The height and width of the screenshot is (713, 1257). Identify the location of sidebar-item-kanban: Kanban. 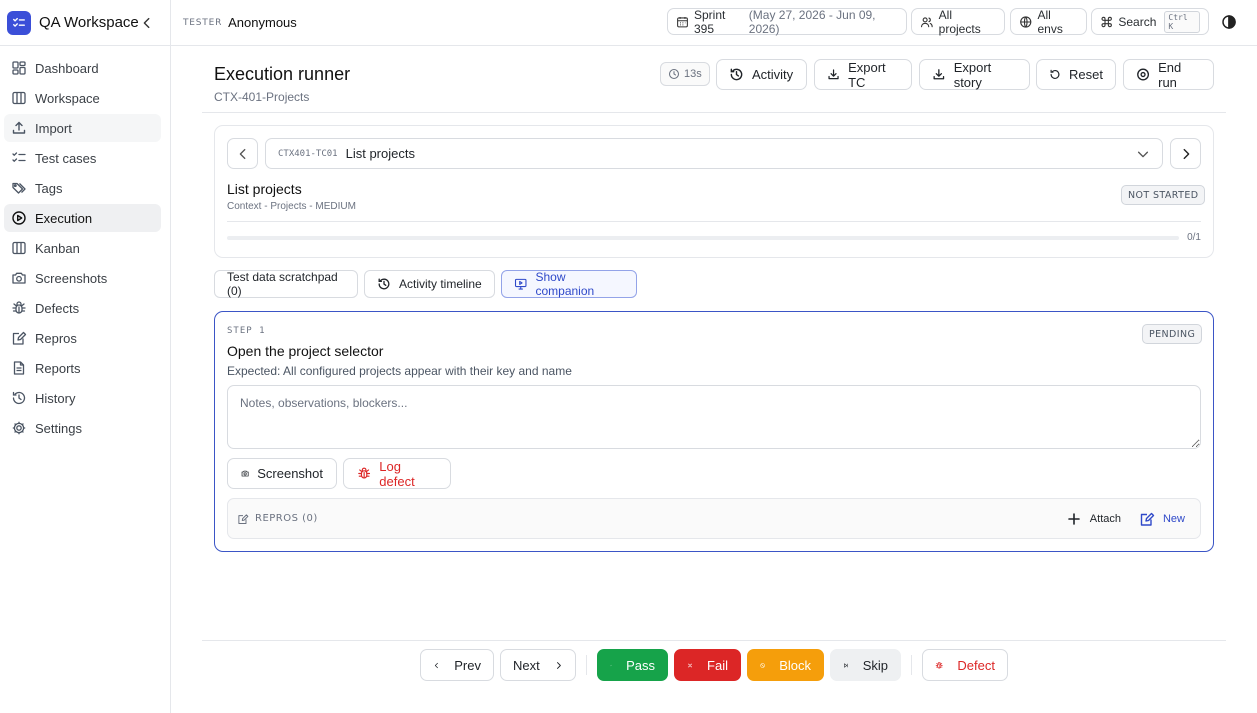
(82, 248).